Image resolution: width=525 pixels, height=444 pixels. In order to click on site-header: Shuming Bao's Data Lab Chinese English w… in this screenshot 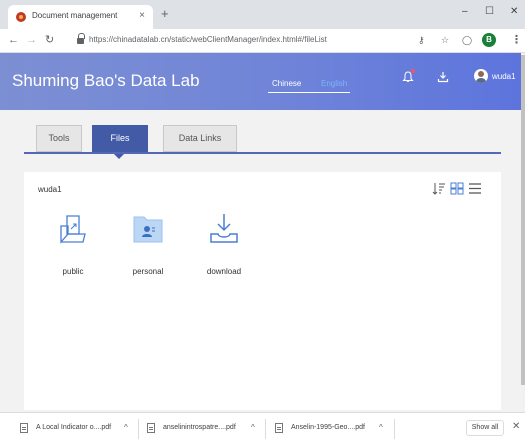, I will do `click(260, 81)`.